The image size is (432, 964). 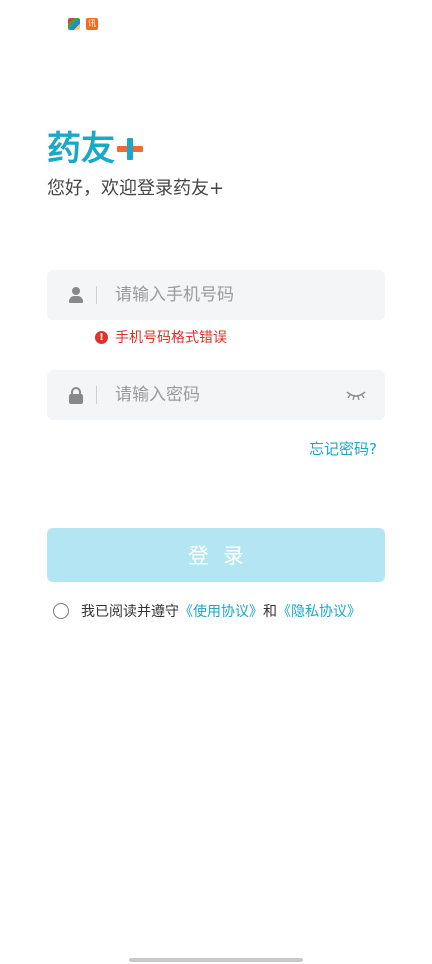 I want to click on phone-error: ! 手机号码格式错误, so click(x=161, y=337).